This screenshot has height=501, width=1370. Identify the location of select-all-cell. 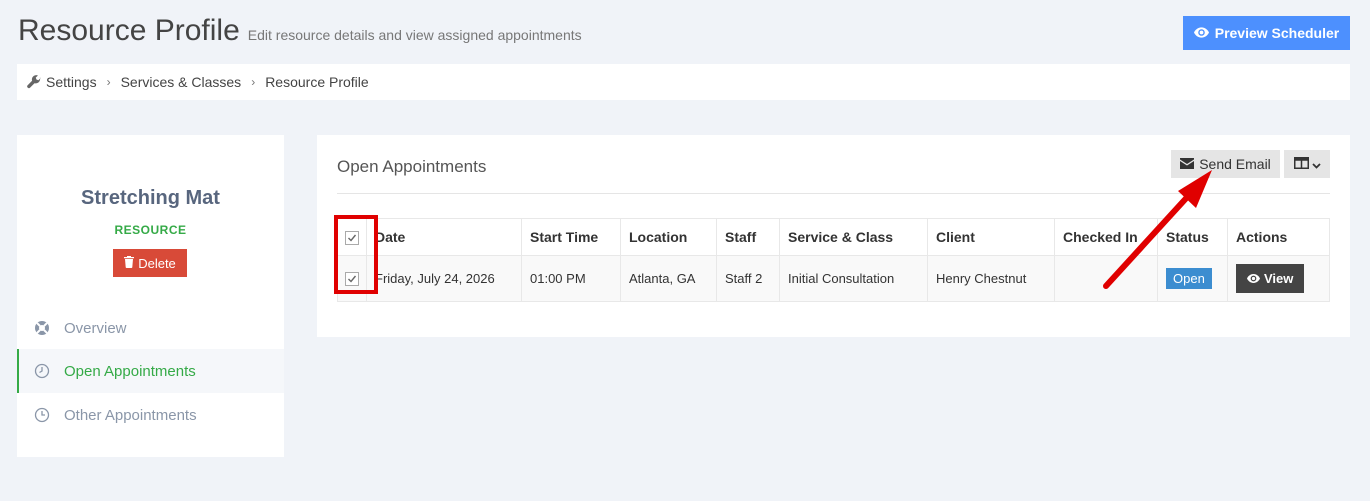
(352, 237).